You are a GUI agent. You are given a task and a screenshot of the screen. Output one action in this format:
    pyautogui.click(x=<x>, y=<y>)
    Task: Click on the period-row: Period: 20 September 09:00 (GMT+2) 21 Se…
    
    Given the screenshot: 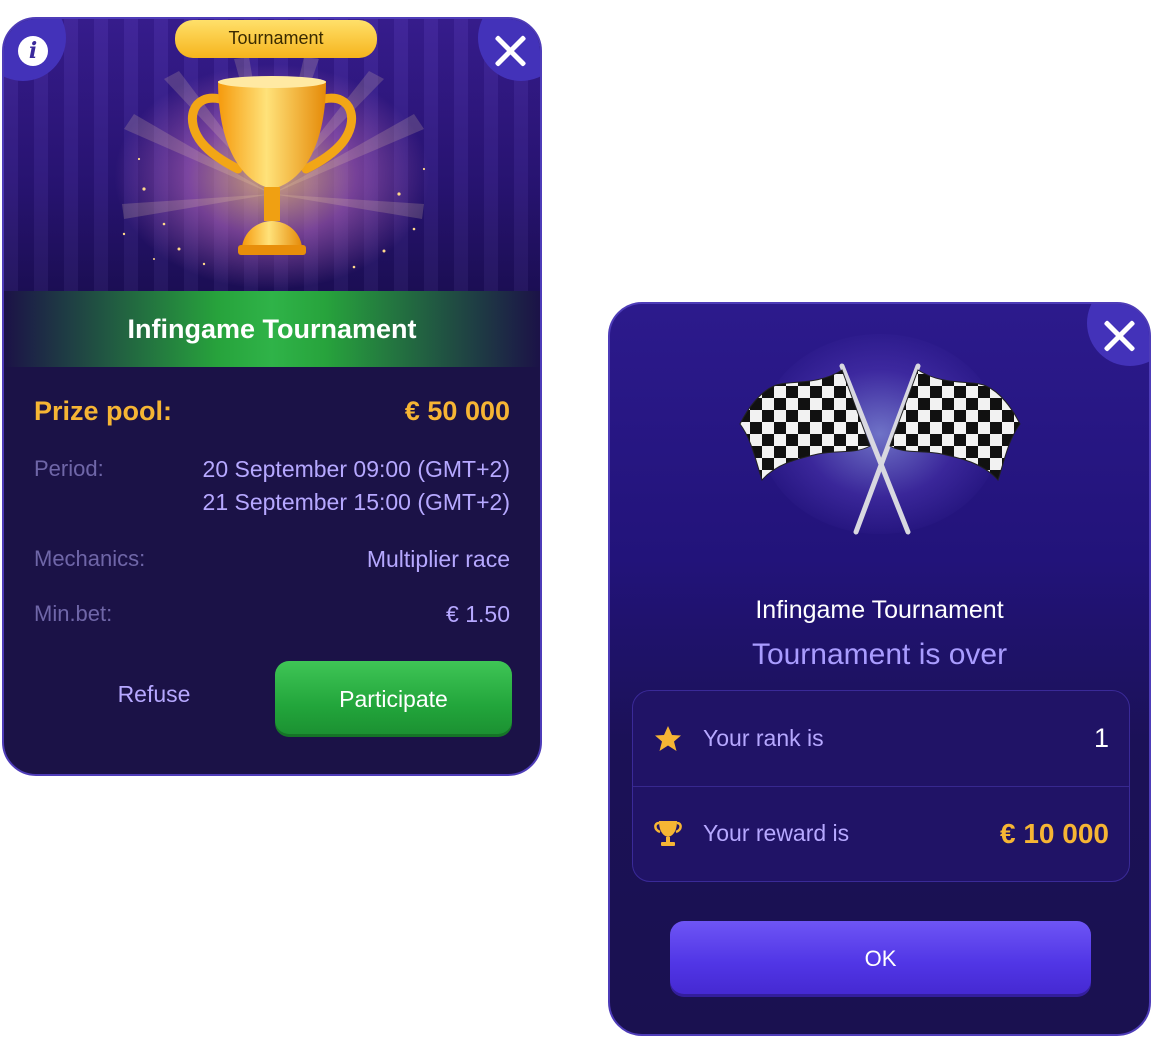 What is the action you would take?
    pyautogui.click(x=272, y=491)
    